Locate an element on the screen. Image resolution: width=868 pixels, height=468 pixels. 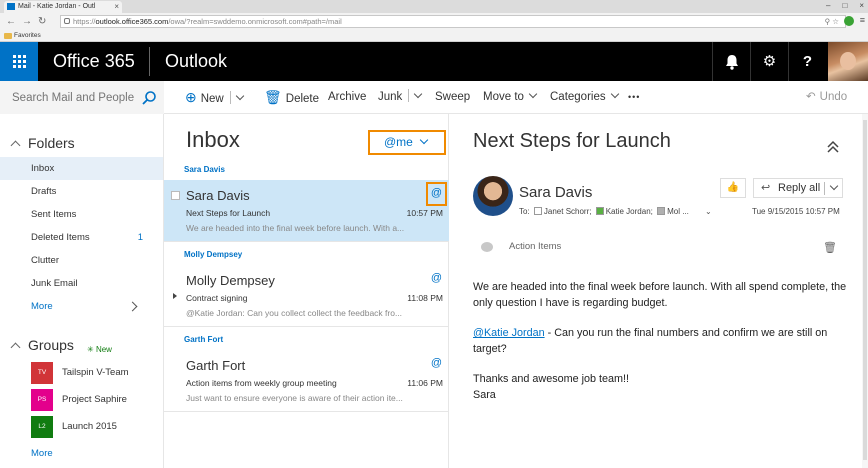
groups-header: Groups is located at coordinates (42, 345).